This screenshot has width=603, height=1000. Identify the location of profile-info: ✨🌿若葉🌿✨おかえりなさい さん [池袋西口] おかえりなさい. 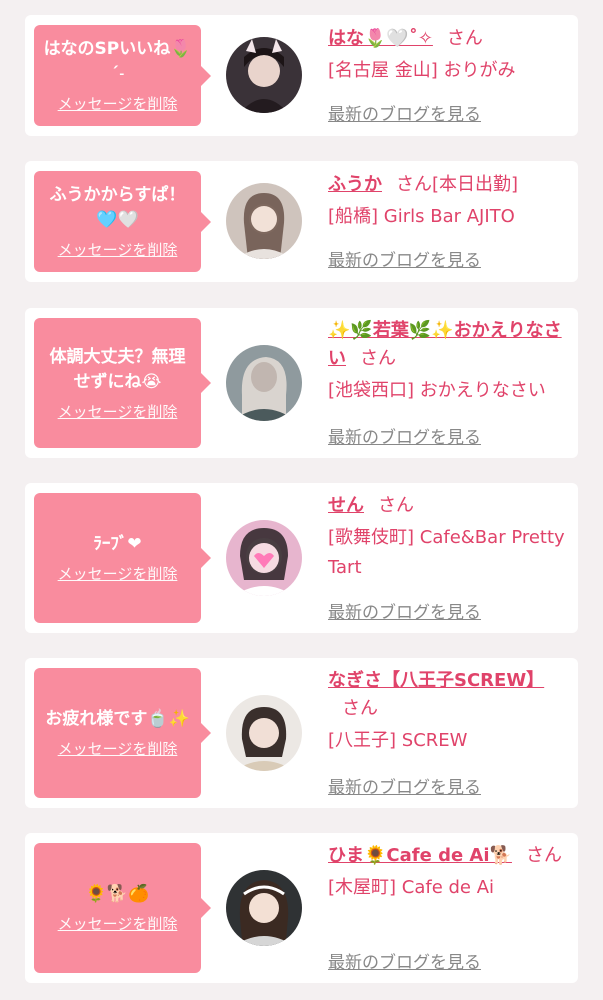
(447, 361).